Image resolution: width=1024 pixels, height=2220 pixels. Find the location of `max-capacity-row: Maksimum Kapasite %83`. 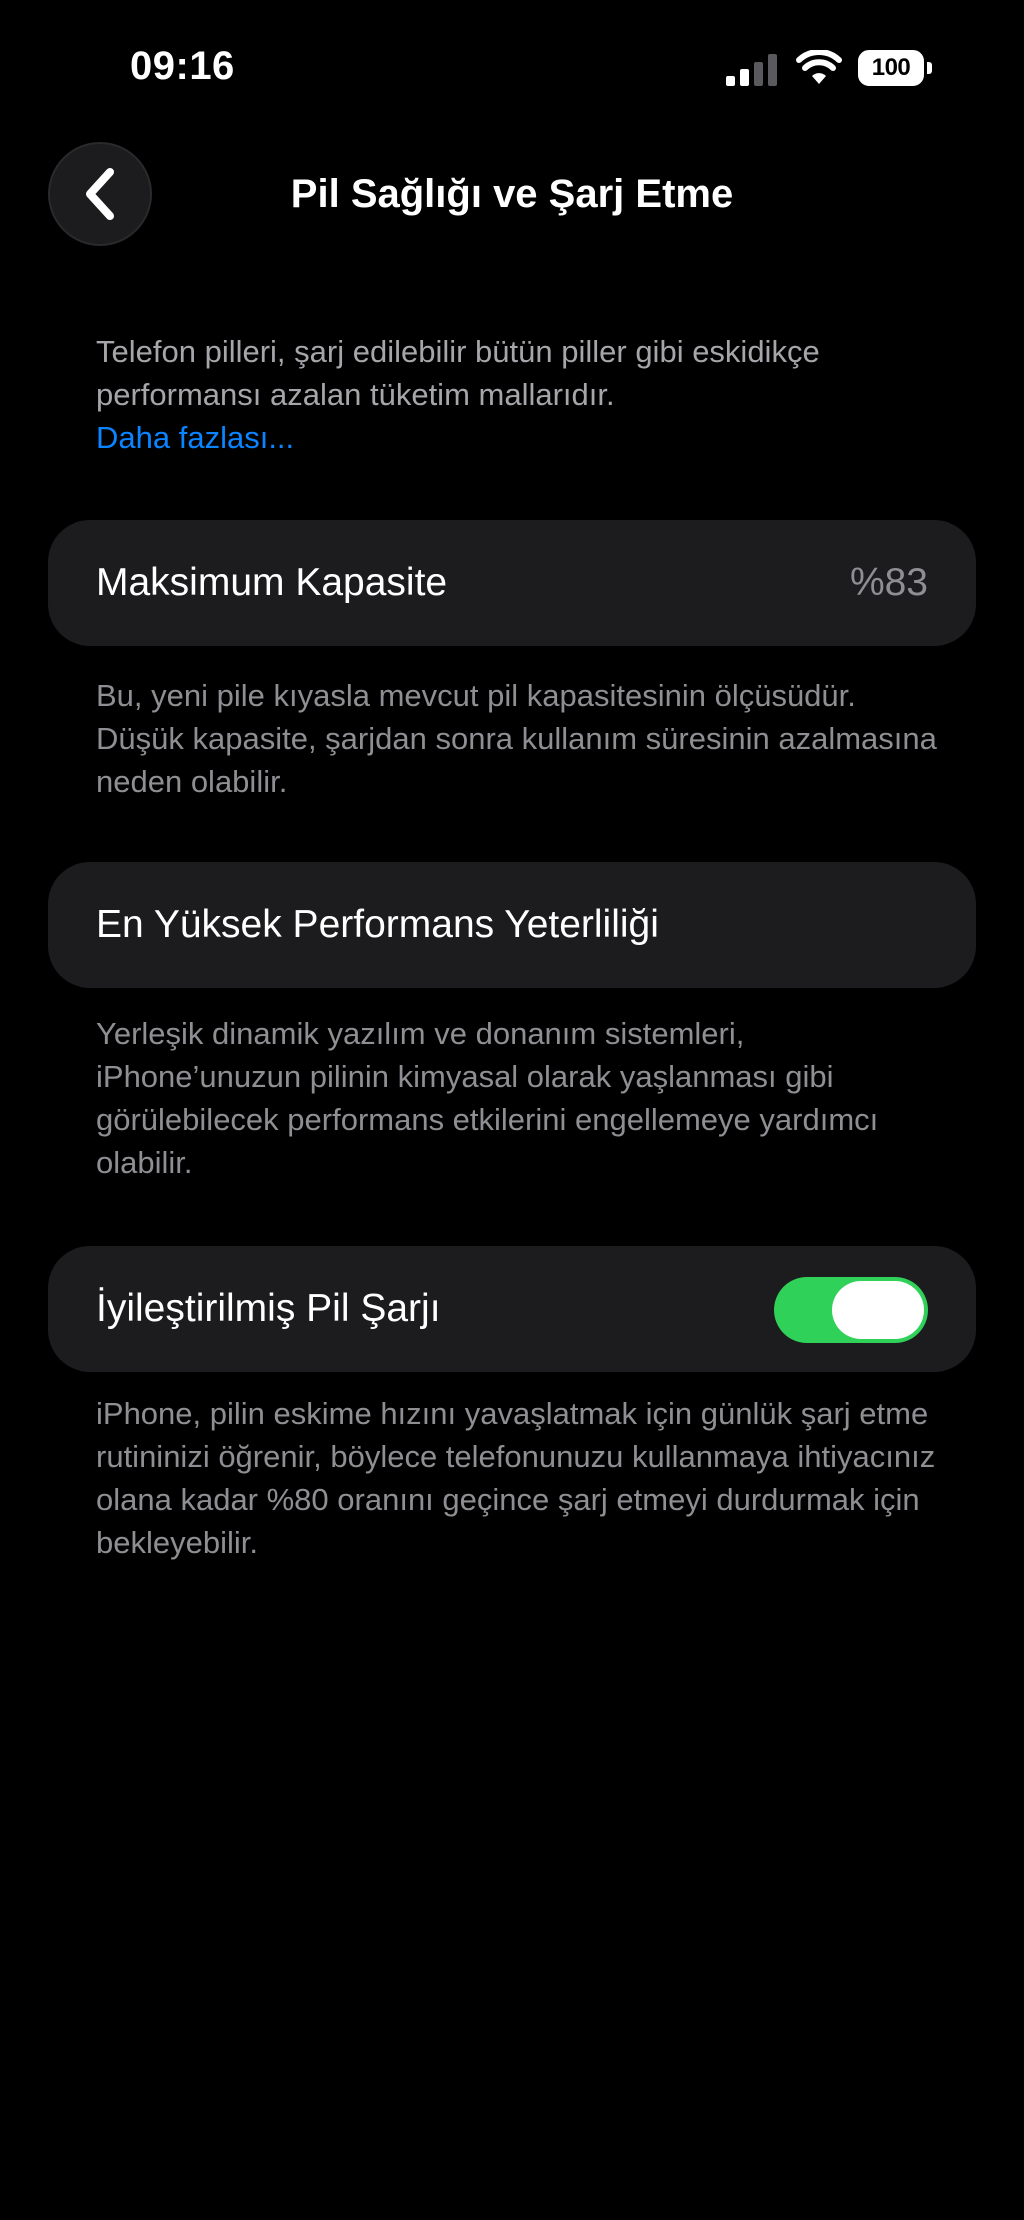

max-capacity-row: Maksimum Kapasite %83 is located at coordinates (512, 583).